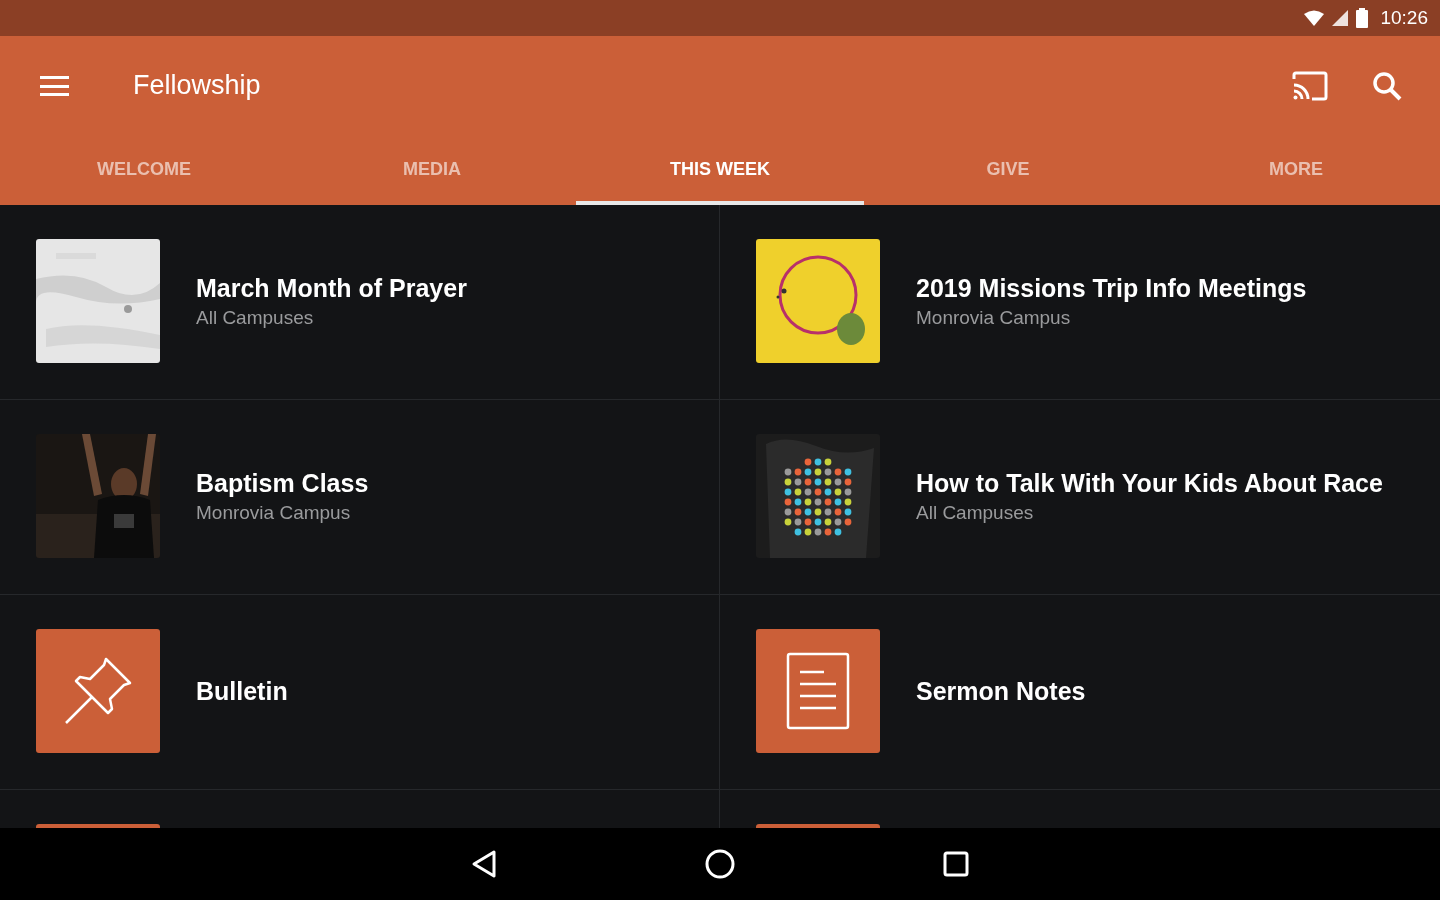 The width and height of the screenshot is (1440, 900). What do you see at coordinates (1310, 85) in the screenshot?
I see `cast-icon` at bounding box center [1310, 85].